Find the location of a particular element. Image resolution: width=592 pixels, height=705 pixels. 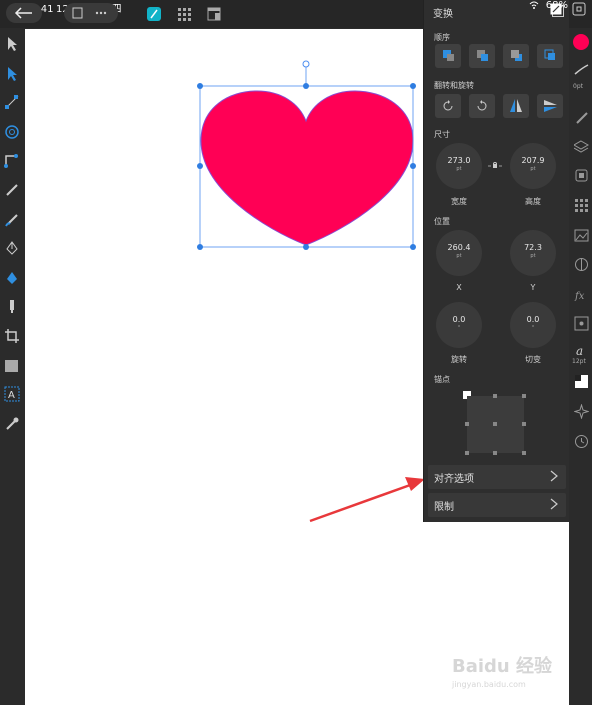

document-menu-button is located at coordinates (91, 13).